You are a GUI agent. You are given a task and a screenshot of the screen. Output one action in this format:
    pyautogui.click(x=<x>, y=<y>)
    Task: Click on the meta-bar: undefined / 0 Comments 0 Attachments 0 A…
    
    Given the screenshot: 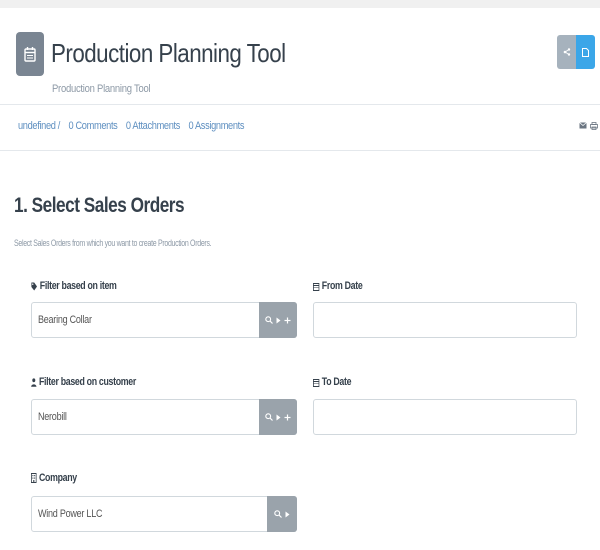 What is the action you would take?
    pyautogui.click(x=300, y=127)
    